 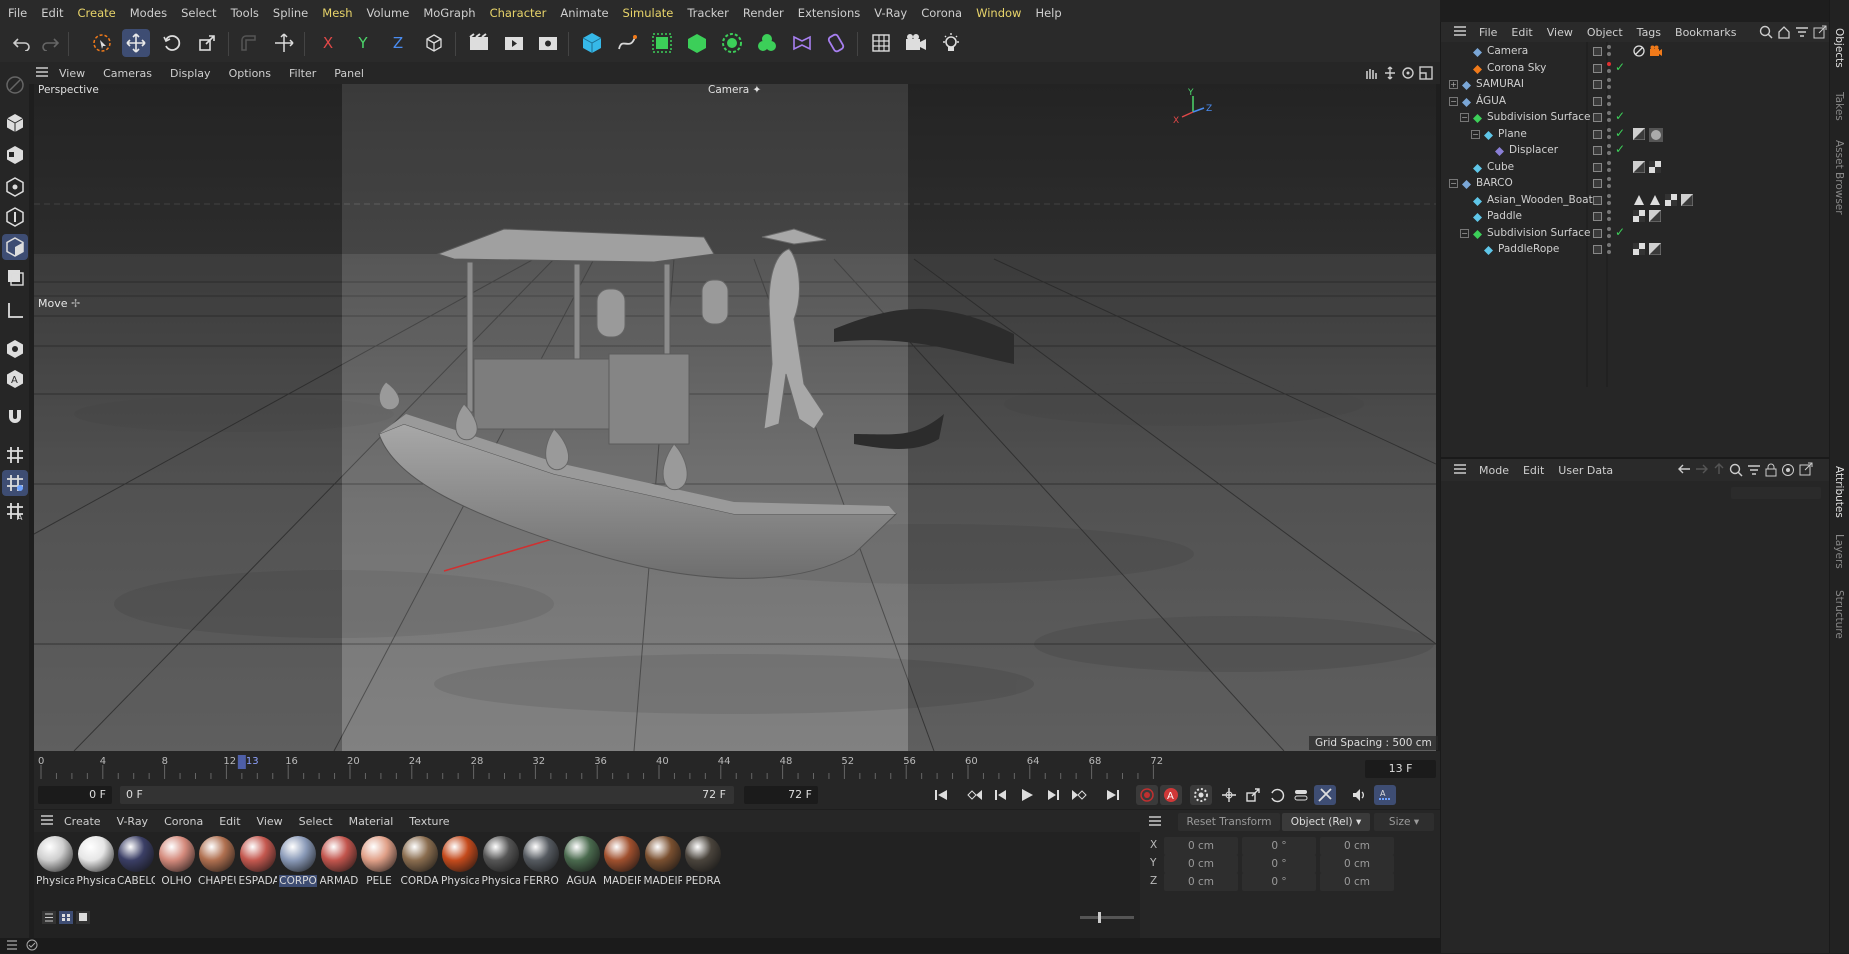 I want to click on attribute-menu-icon, so click(x=1460, y=470).